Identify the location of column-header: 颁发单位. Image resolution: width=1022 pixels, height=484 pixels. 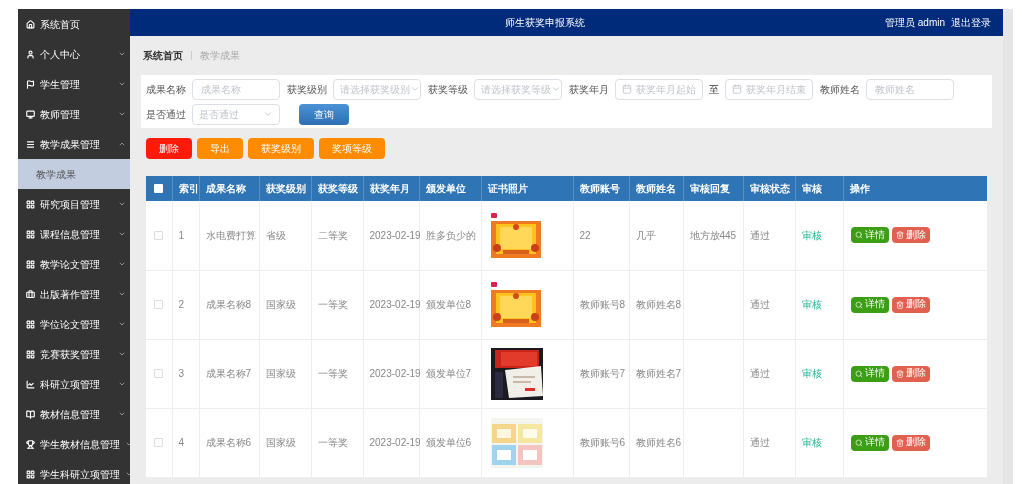
(450, 188).